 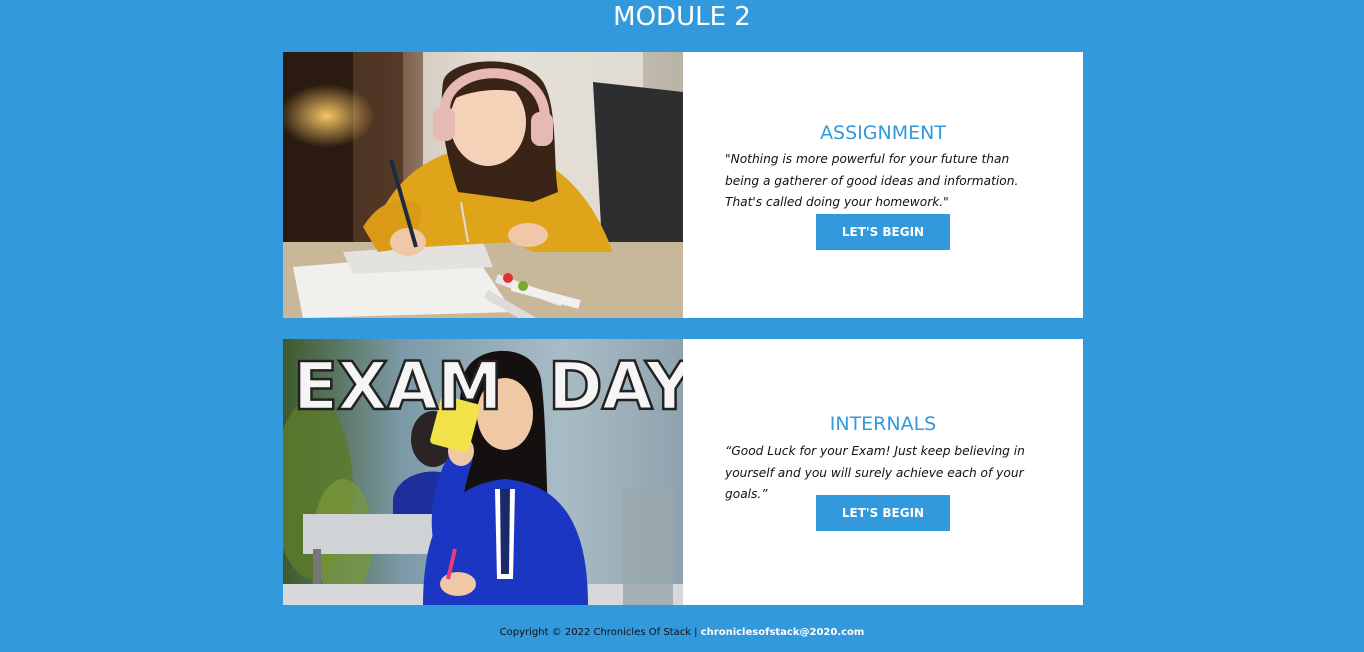 What do you see at coordinates (783, 632) in the screenshot?
I see `footer-email-link: chroniclesofstack@2020.com` at bounding box center [783, 632].